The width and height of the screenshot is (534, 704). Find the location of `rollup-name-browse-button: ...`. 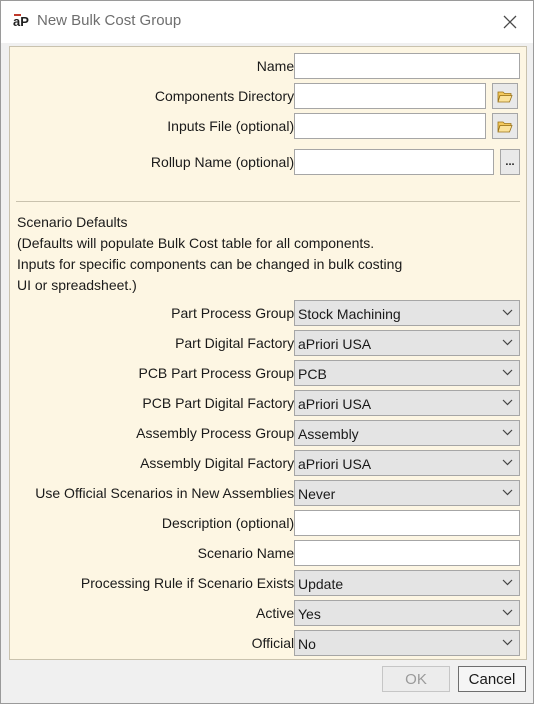

rollup-name-browse-button: ... is located at coordinates (510, 162).